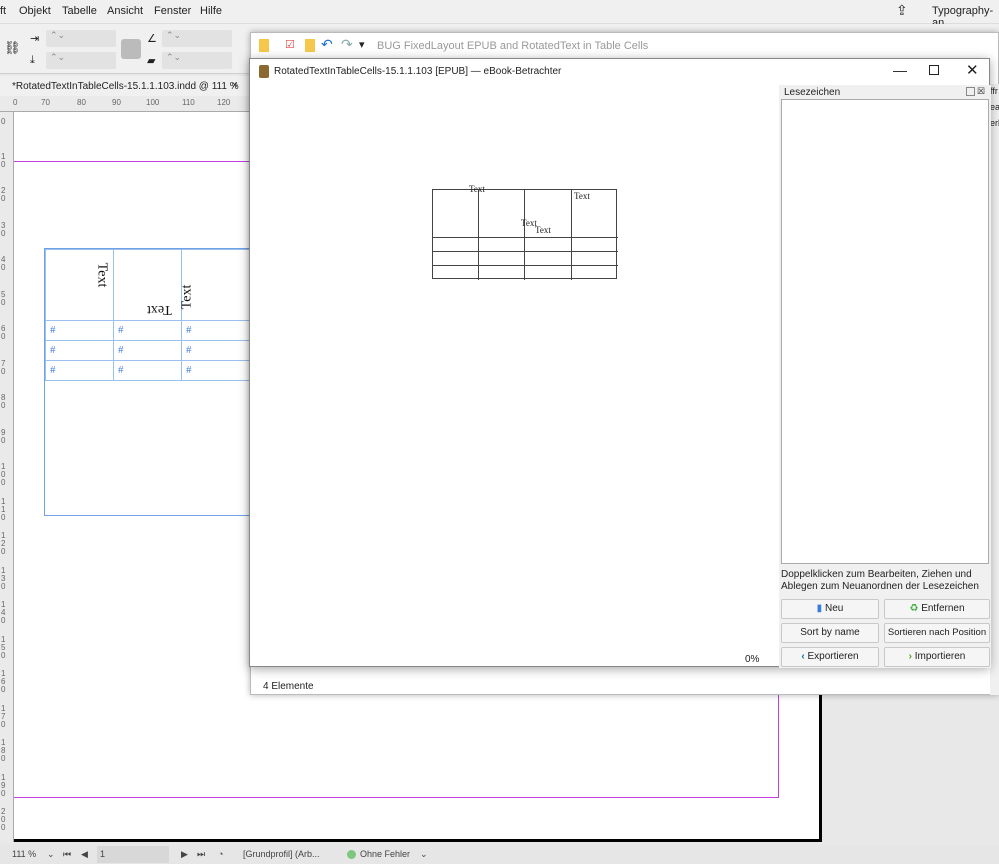 The image size is (999, 864). I want to click on customize-icon: ▾, so click(362, 44).